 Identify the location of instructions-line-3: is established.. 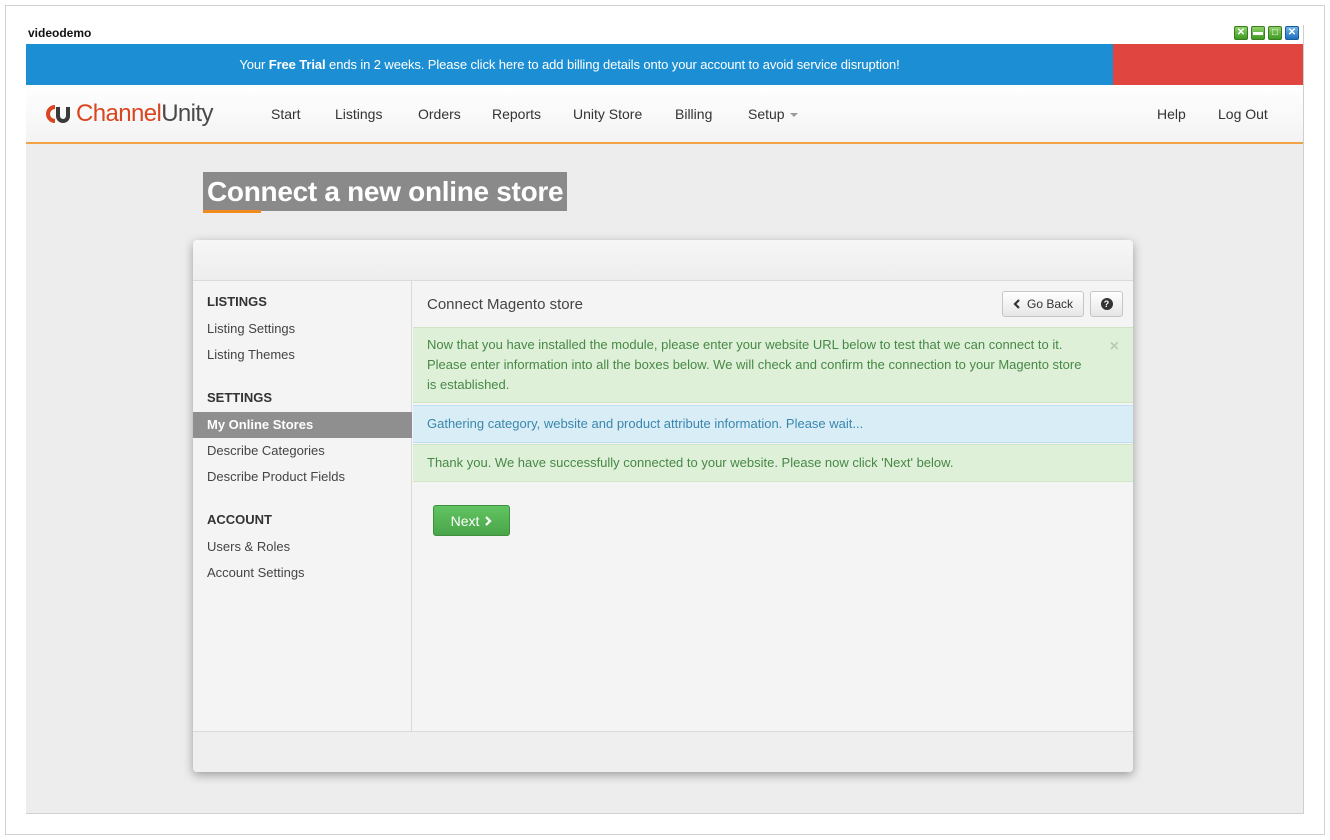
(468, 384).